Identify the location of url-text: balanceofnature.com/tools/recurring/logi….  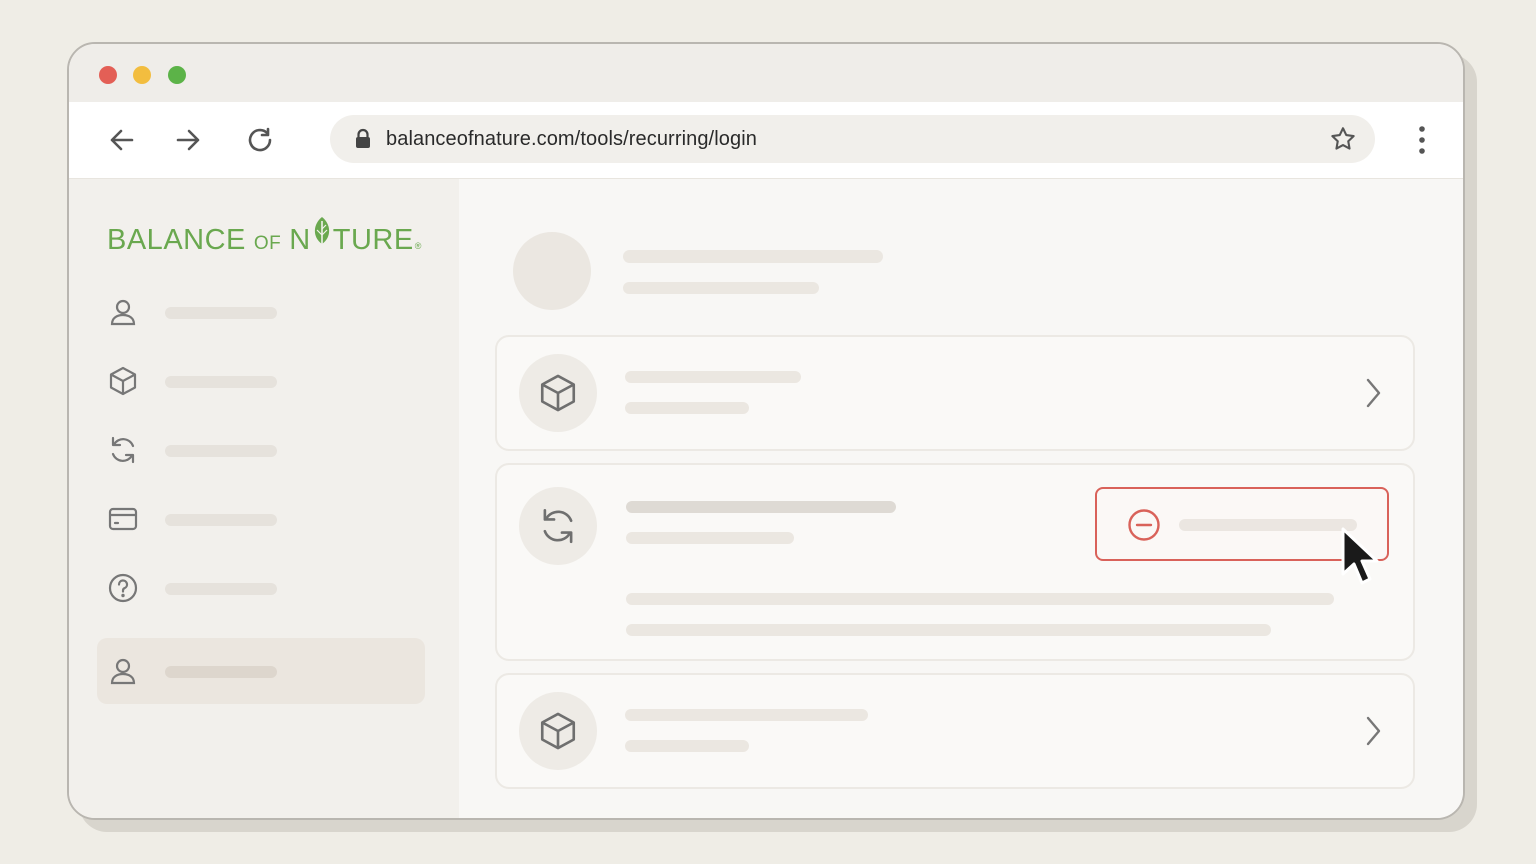
(571, 139).